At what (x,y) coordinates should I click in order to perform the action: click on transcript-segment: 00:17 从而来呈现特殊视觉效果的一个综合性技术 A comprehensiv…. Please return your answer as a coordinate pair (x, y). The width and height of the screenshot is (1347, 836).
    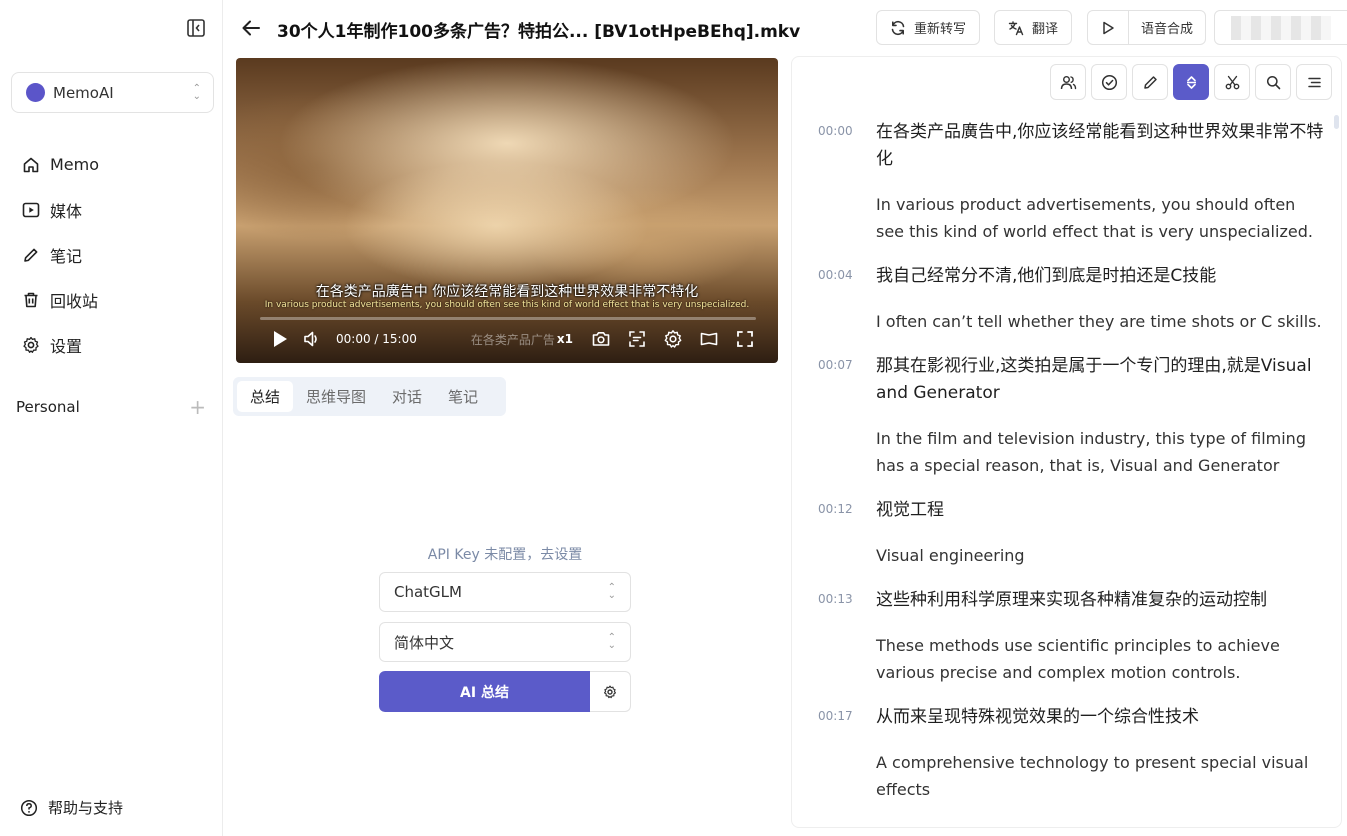
    Looking at the image, I should click on (1073, 753).